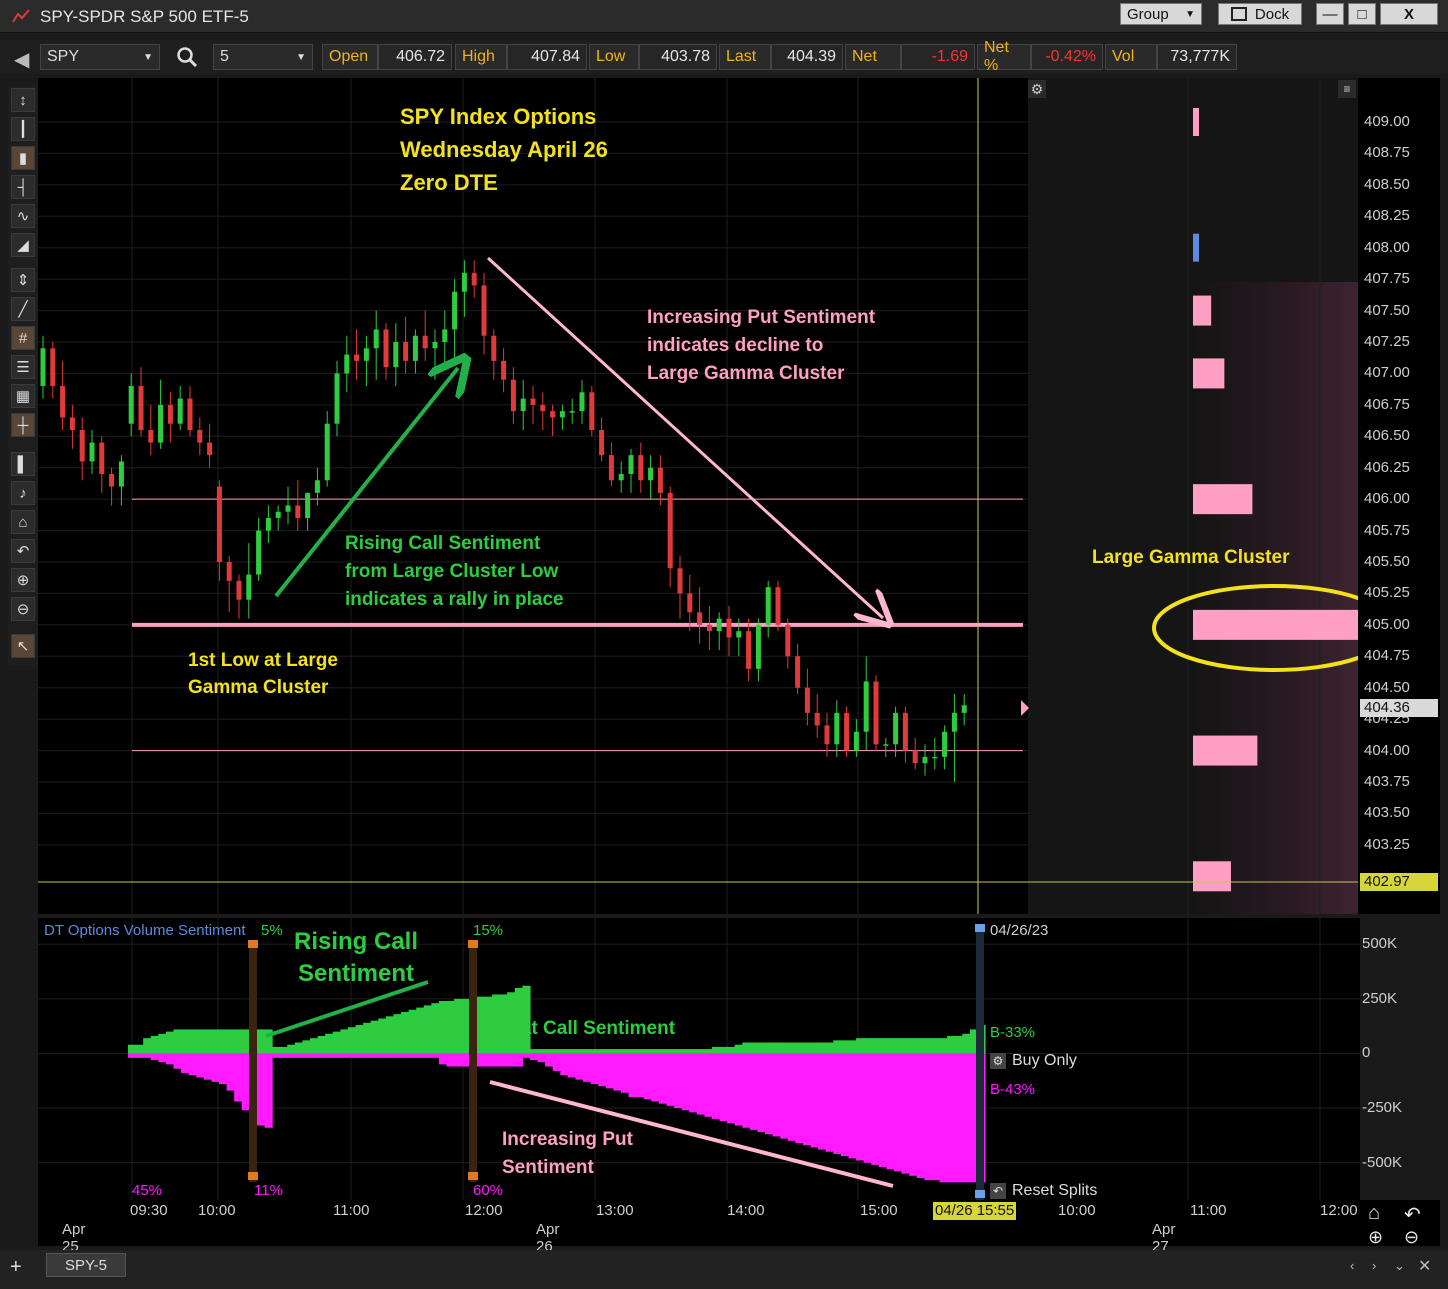 Image resolution: width=1448 pixels, height=1289 pixels. Describe the element at coordinates (86, 1265) in the screenshot. I see `tab-spy-5: SPY-5` at that location.